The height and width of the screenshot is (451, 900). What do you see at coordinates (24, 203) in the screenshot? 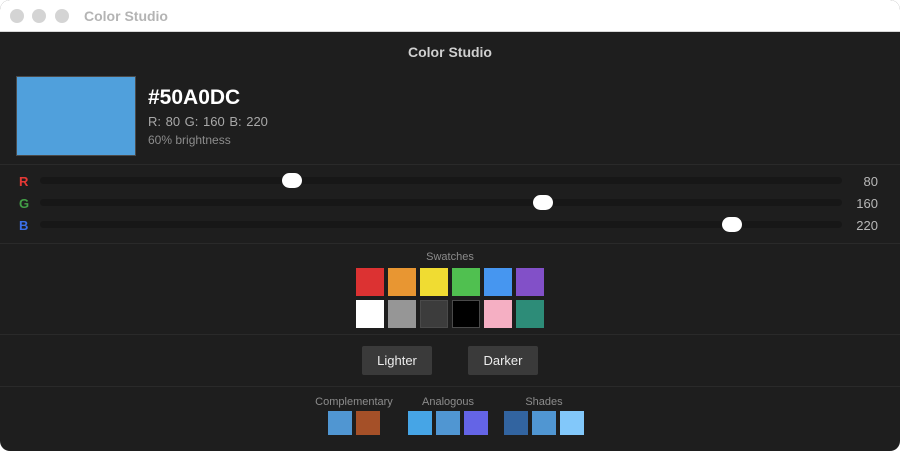
I see `green-channel-label: G` at bounding box center [24, 203].